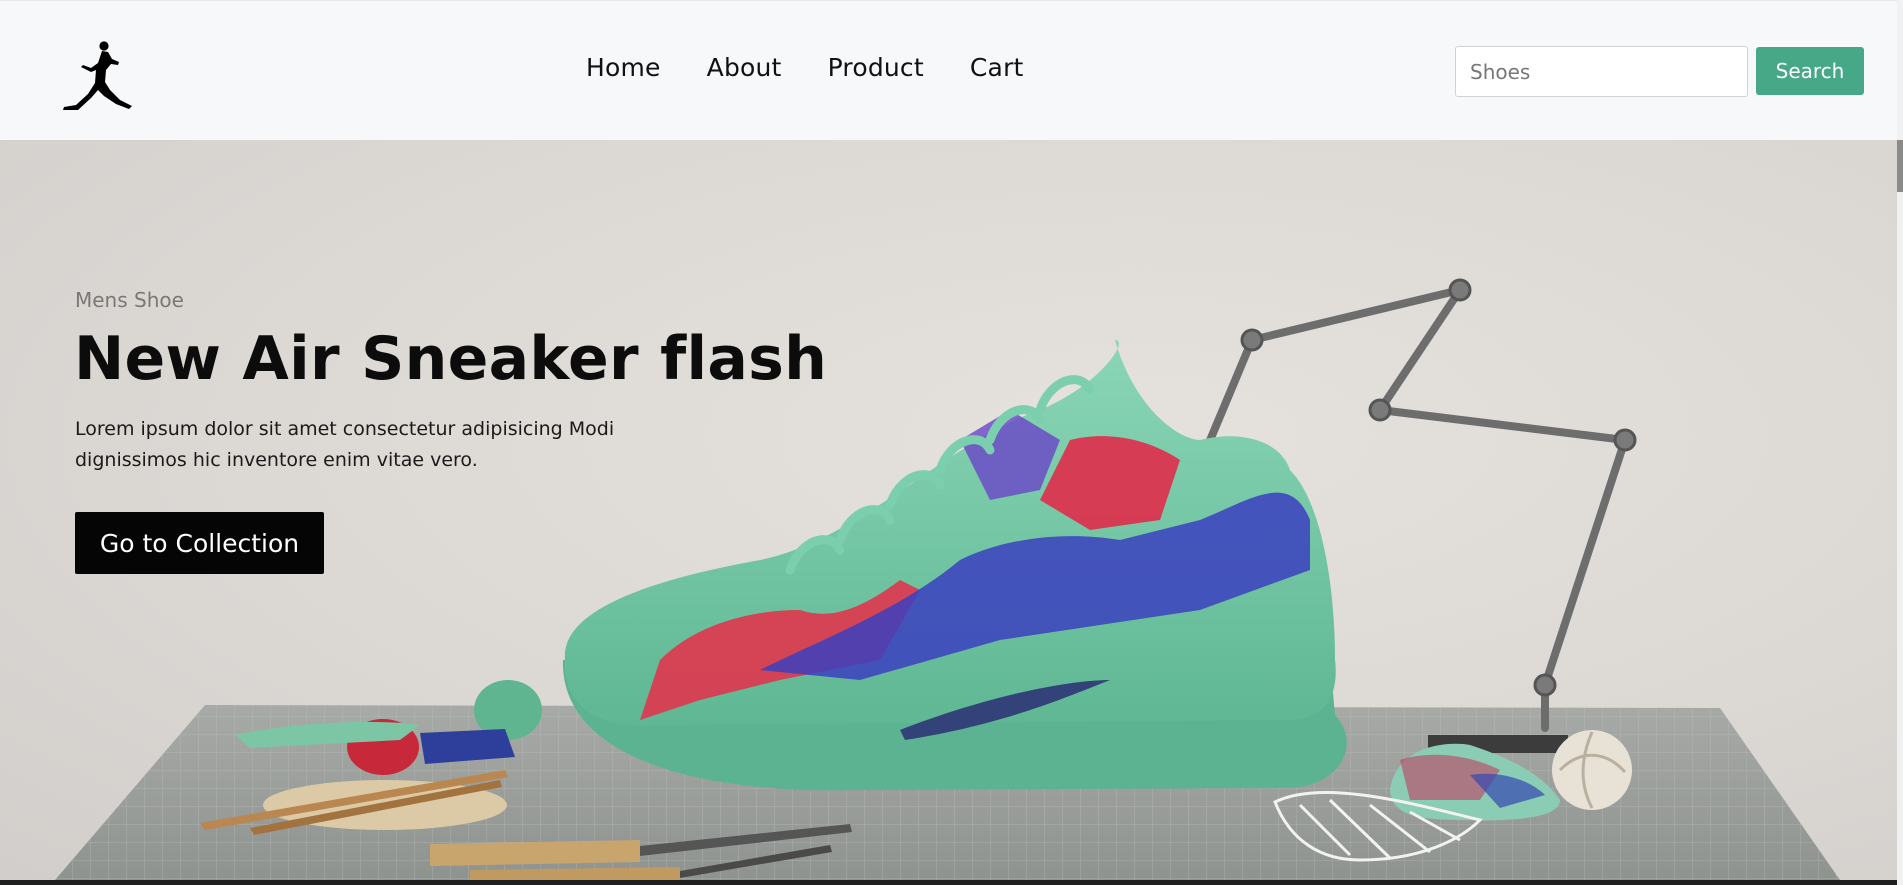  Describe the element at coordinates (451, 359) in the screenshot. I see `hero-headline: New Air Sneaker flash` at that location.